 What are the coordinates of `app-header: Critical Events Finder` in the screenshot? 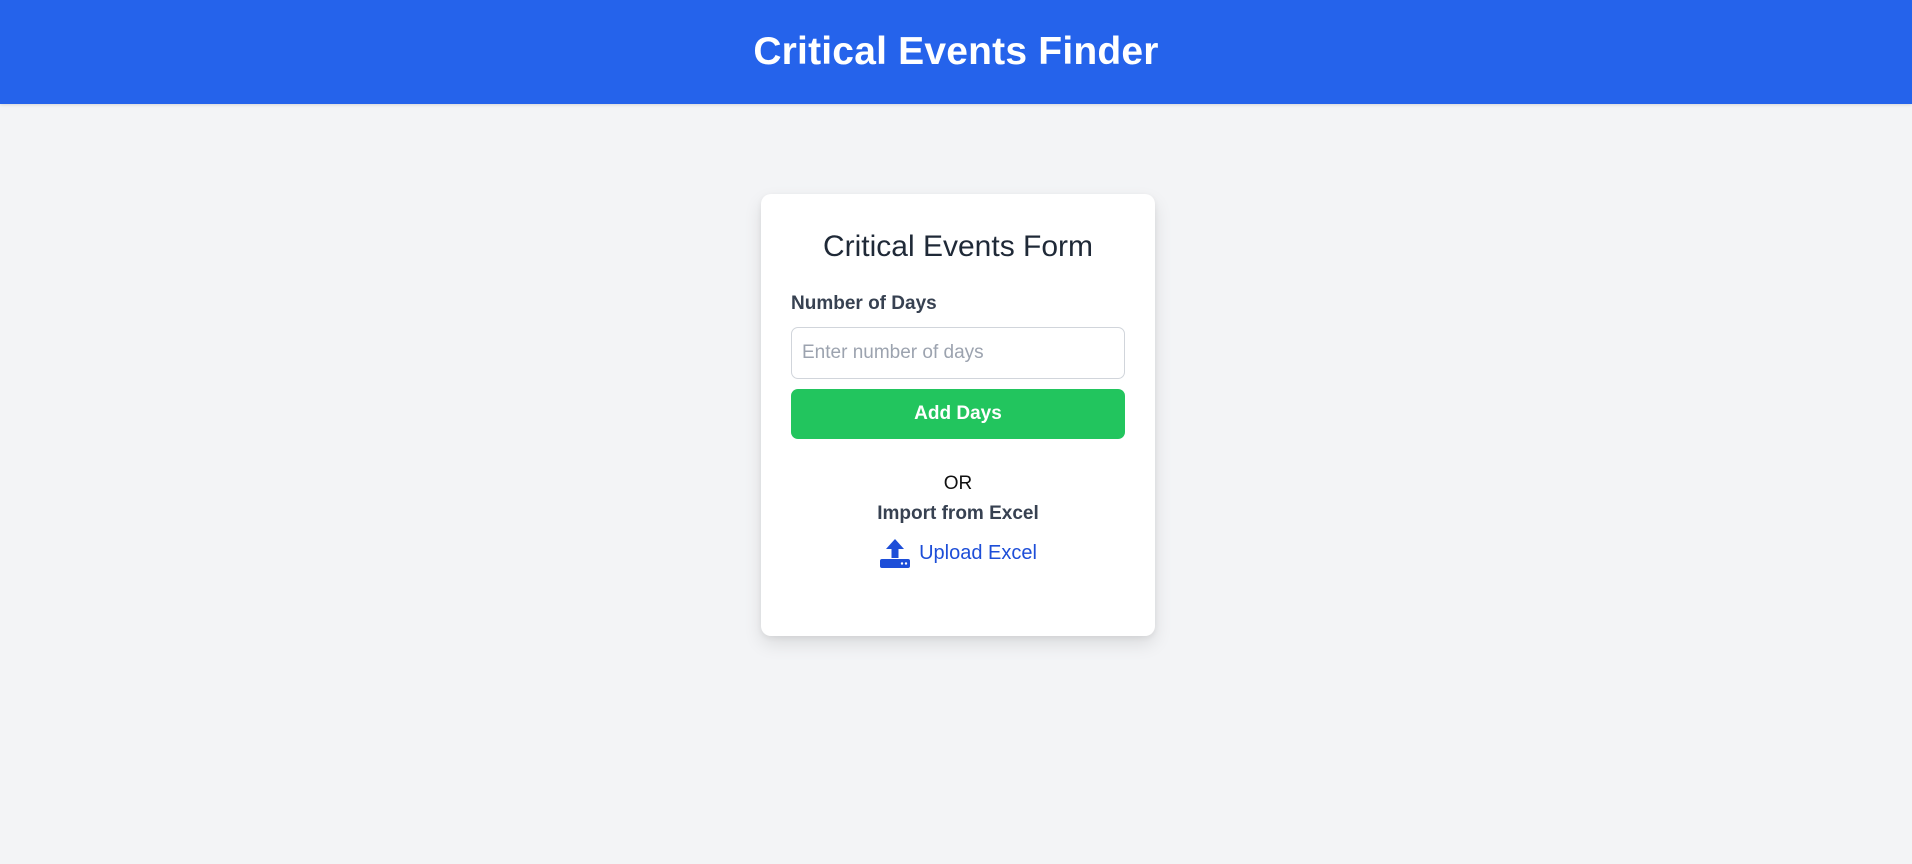 It's located at (956, 52).